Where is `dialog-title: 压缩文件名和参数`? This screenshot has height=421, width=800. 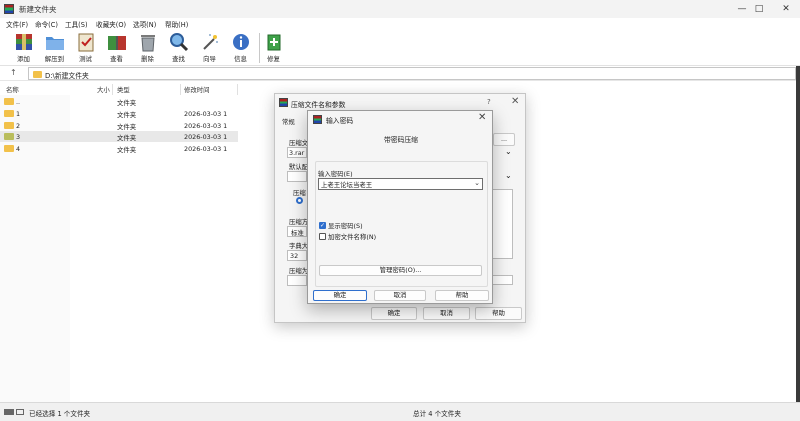 dialog-title: 压缩文件名和参数 is located at coordinates (318, 105).